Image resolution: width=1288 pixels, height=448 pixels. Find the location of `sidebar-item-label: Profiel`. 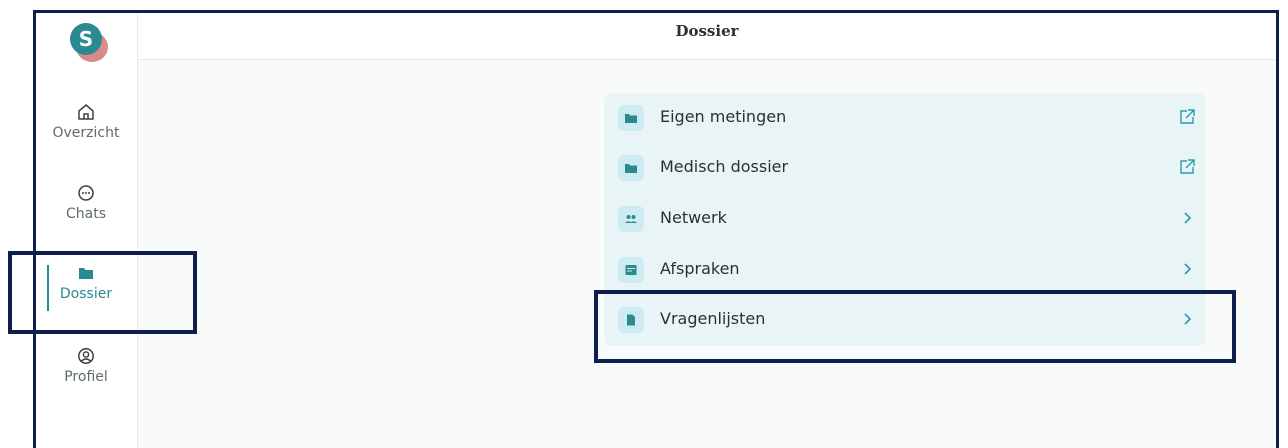

sidebar-item-label: Profiel is located at coordinates (86, 377).